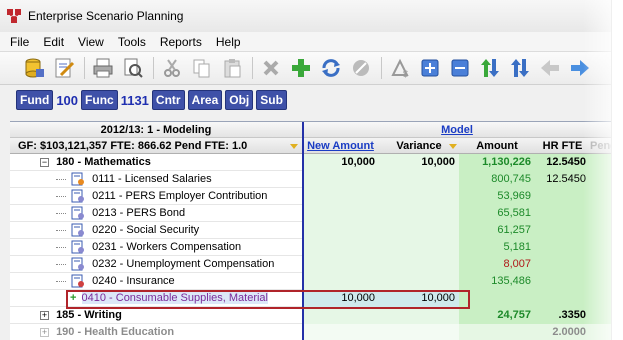  I want to click on col-amount: Amount, so click(497, 146).